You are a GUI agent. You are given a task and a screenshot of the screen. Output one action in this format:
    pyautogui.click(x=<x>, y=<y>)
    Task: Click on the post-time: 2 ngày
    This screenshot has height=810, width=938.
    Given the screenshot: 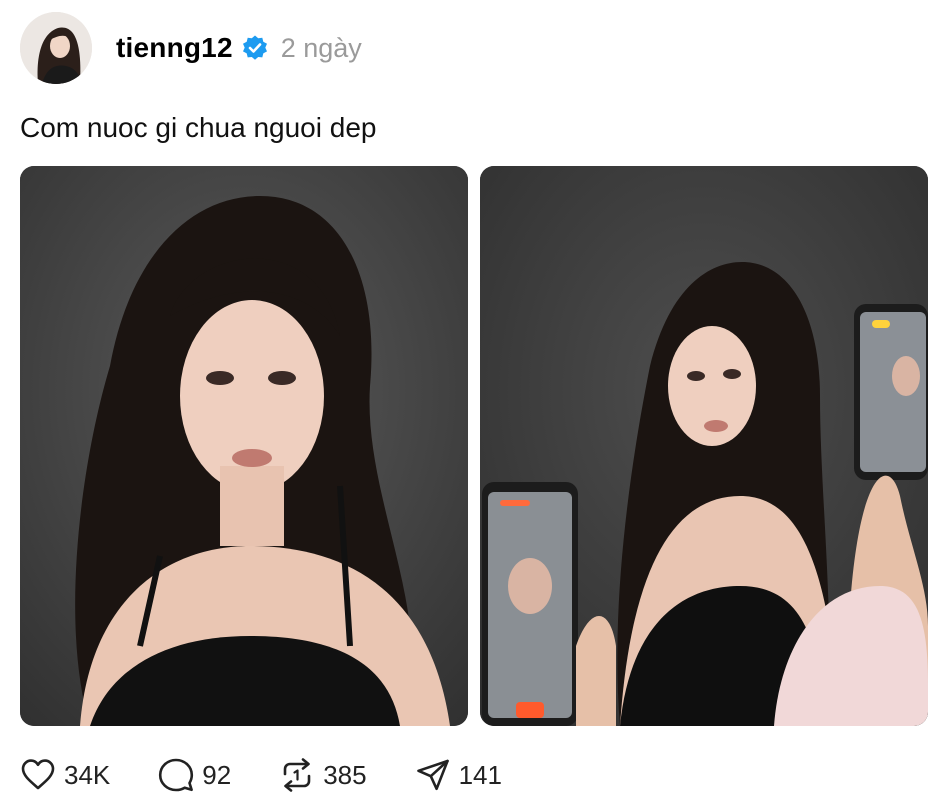 What is the action you would take?
    pyautogui.click(x=321, y=48)
    